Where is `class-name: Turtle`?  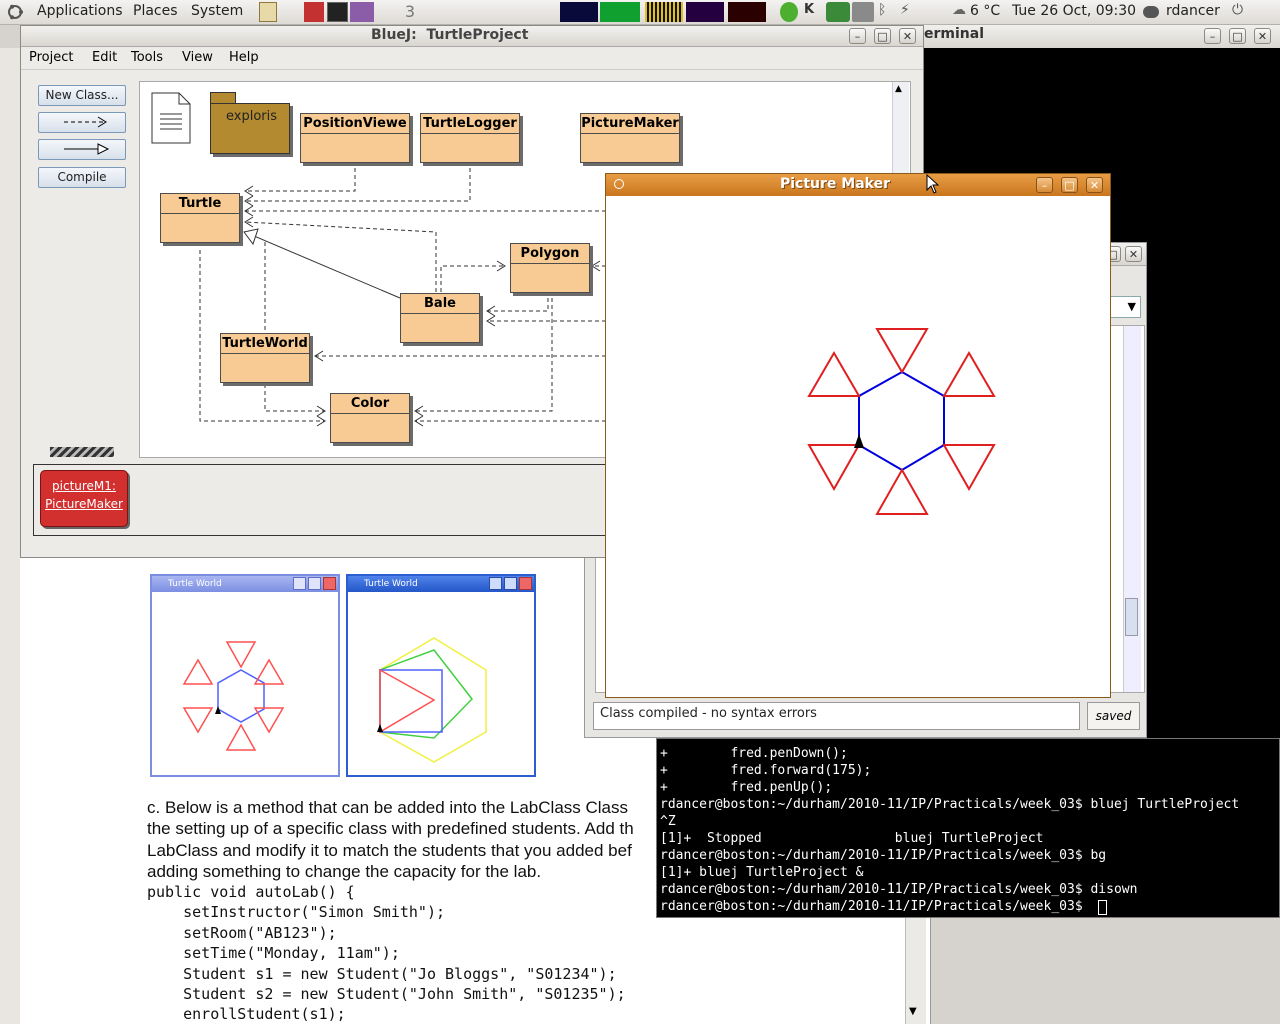 class-name: Turtle is located at coordinates (200, 204).